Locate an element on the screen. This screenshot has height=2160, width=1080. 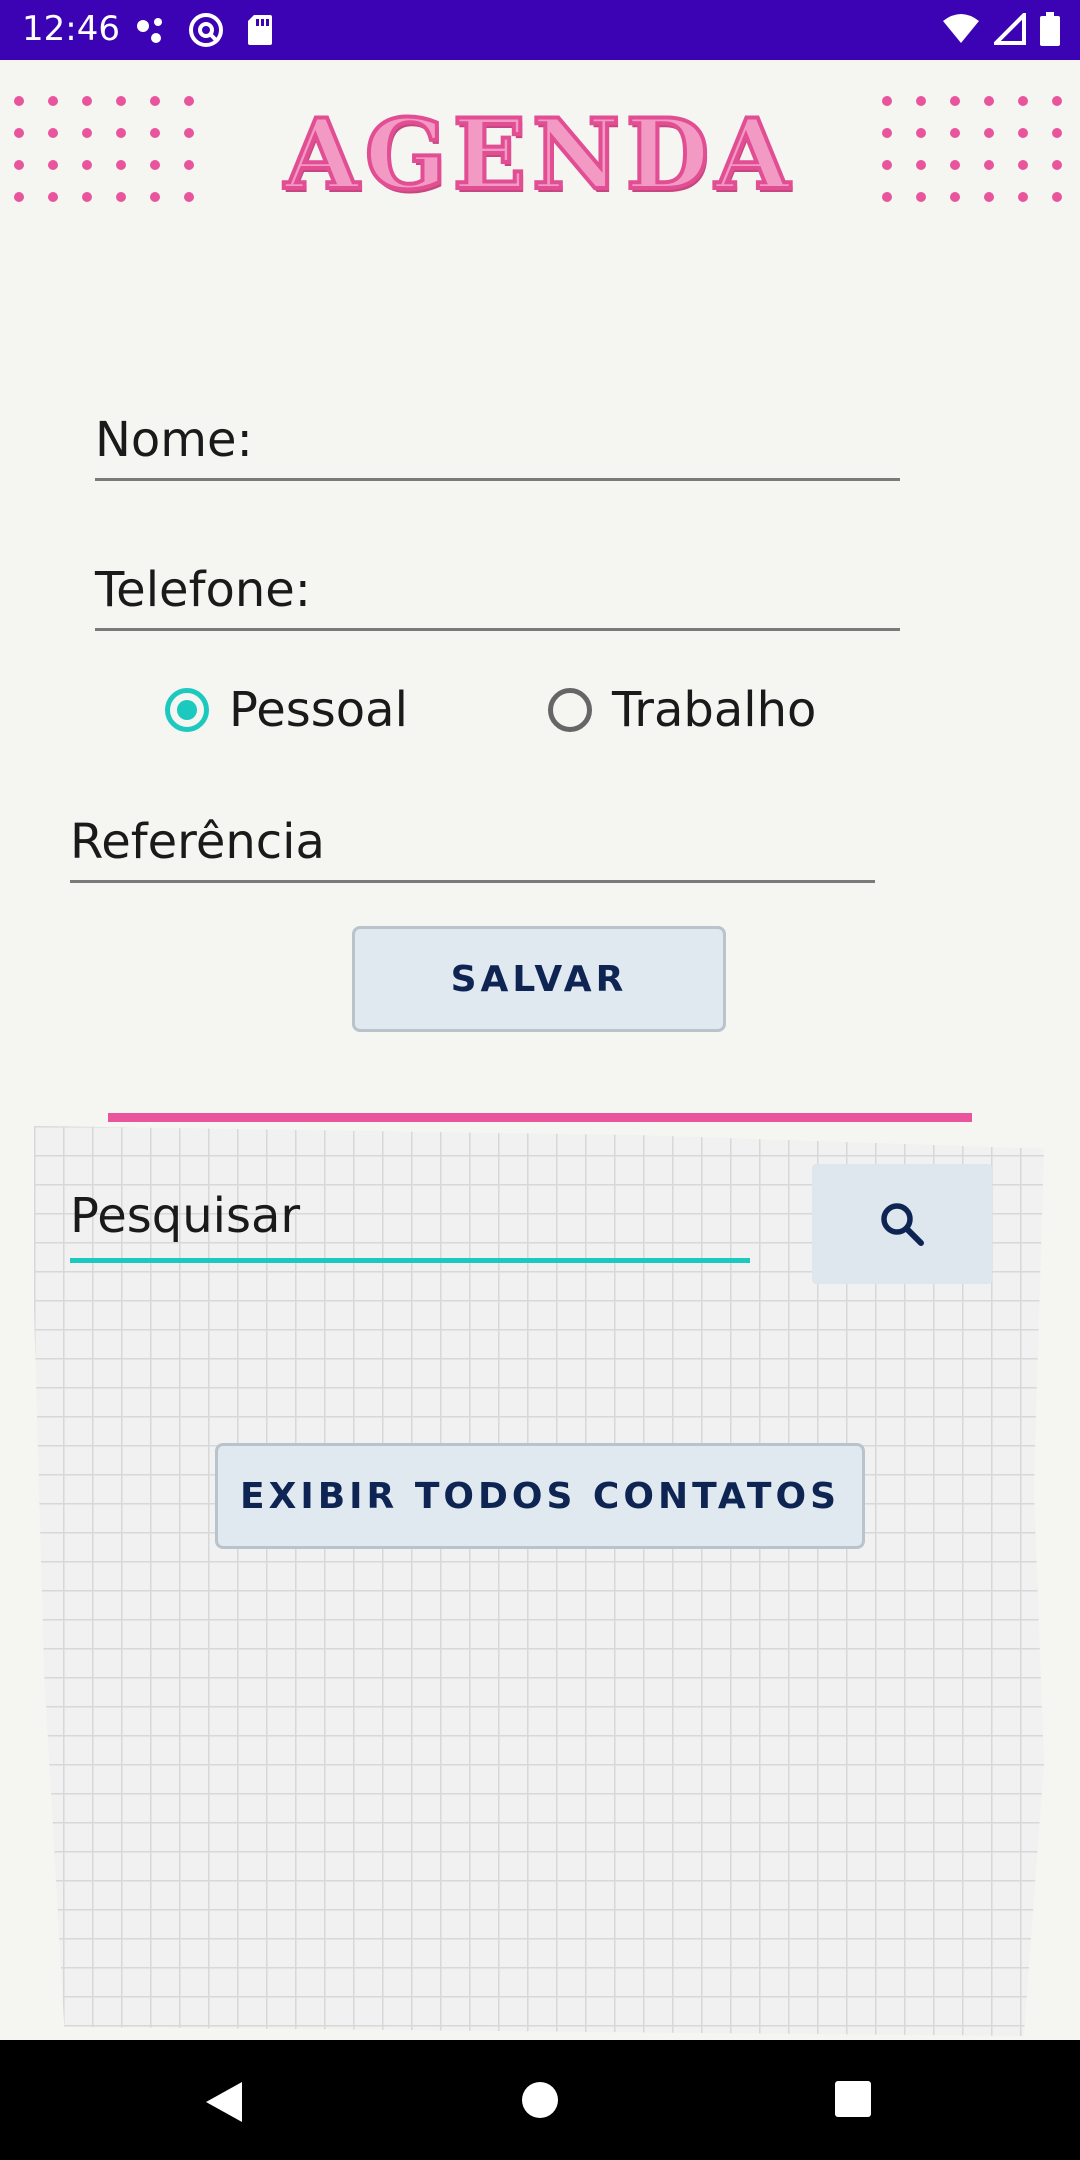
search-underline is located at coordinates (410, 1260).